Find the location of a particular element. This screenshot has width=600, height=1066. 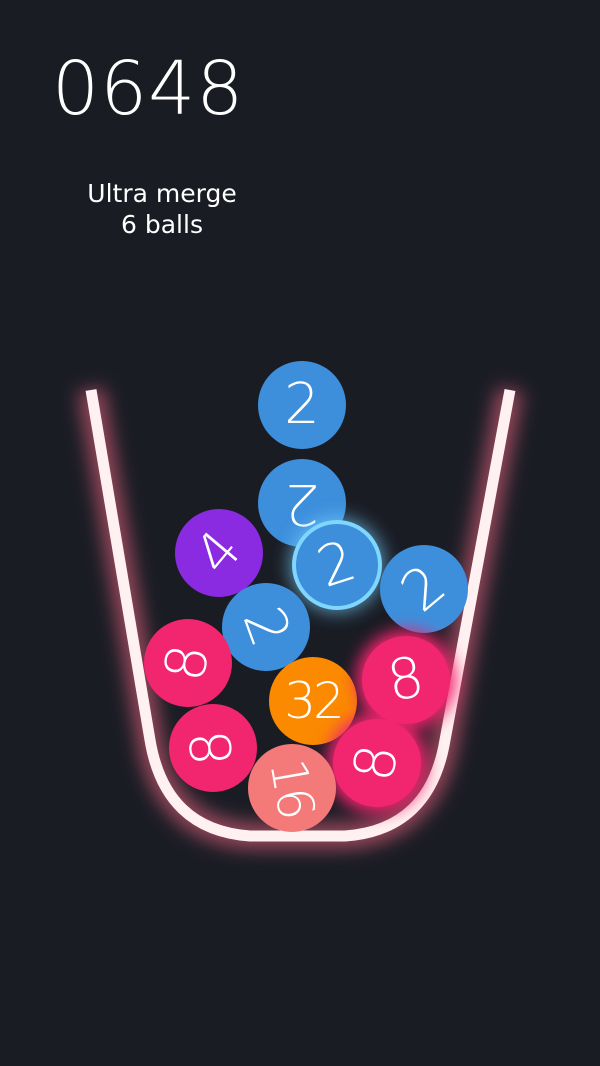

ball-value: 16 is located at coordinates (292, 788).